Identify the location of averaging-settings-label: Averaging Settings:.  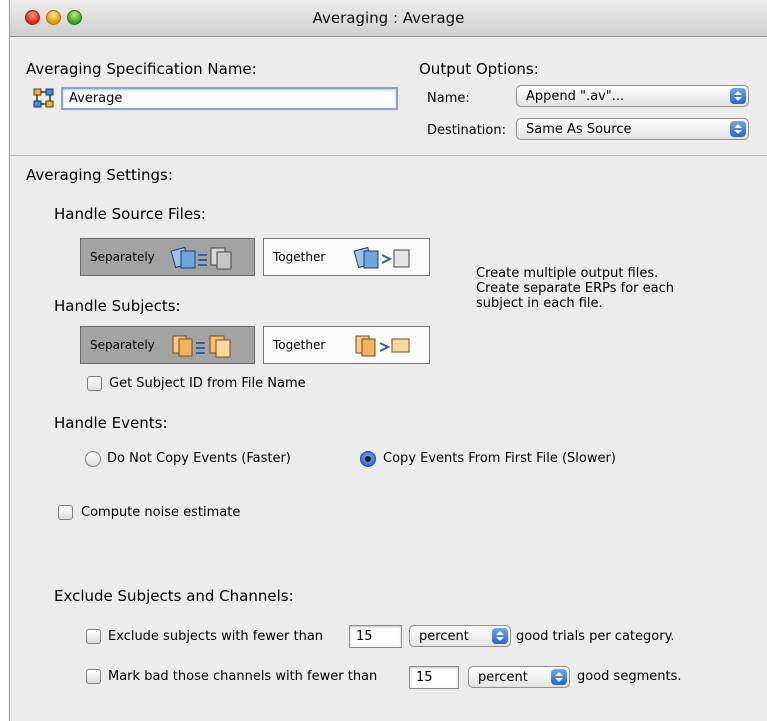
(99, 175).